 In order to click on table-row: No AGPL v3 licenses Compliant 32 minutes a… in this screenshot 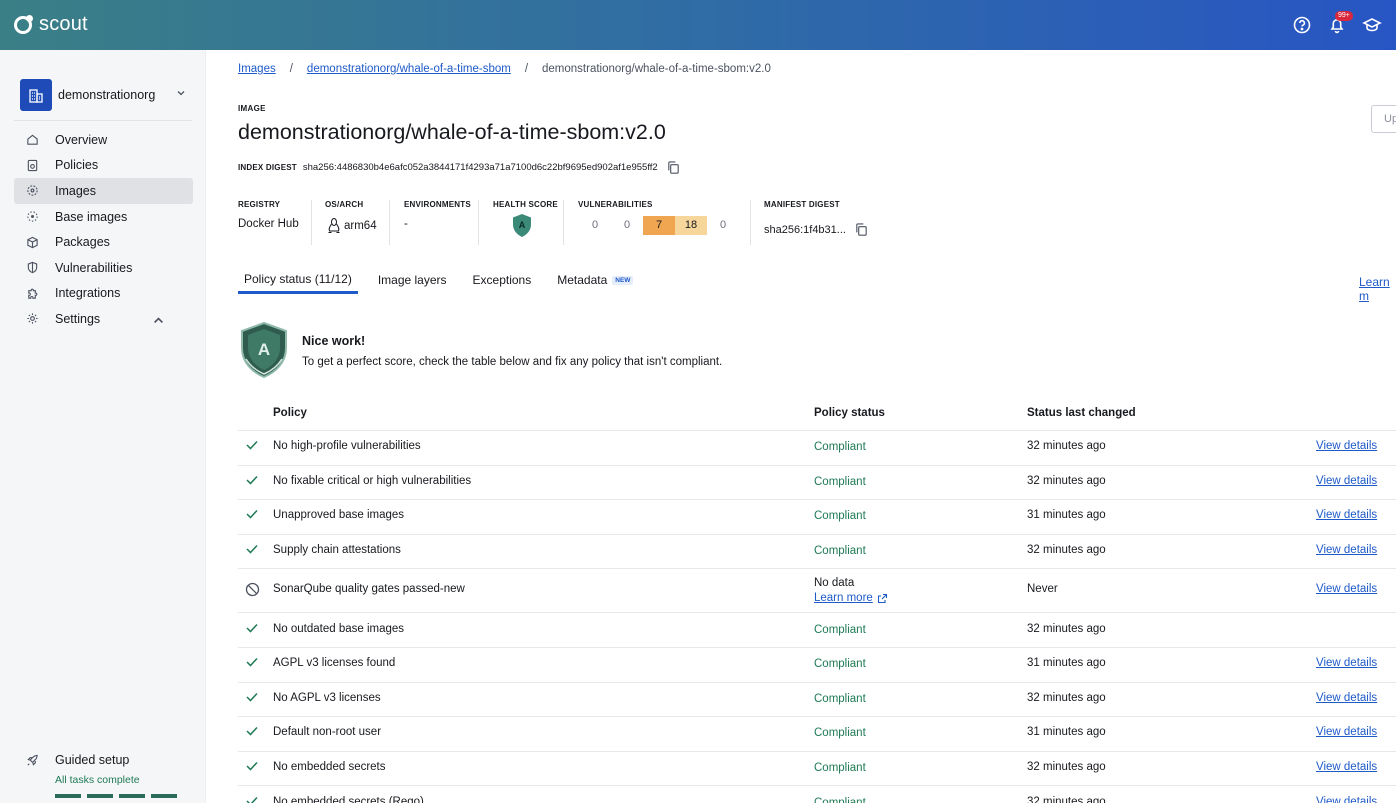, I will do `click(817, 700)`.